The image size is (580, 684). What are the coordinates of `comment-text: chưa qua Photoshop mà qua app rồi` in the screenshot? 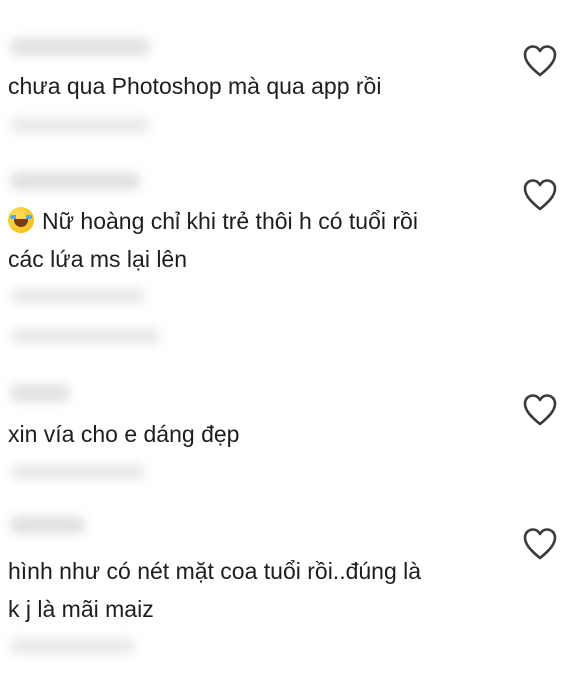 It's located at (255, 86).